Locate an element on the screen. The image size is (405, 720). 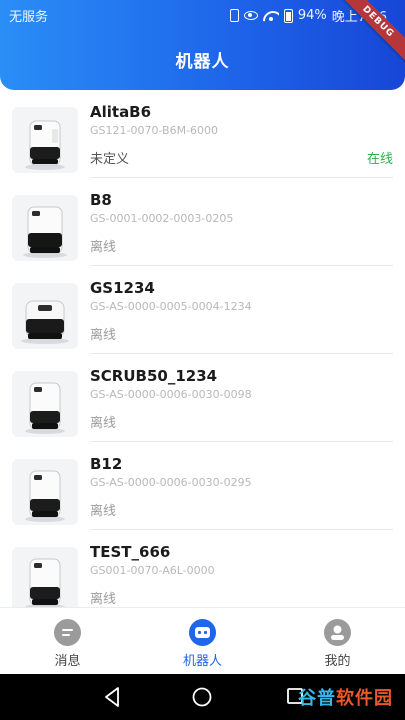
robot-row: GS1234 GS-AS-0000-0005-0004-1234 离线 is located at coordinates (202, 310).